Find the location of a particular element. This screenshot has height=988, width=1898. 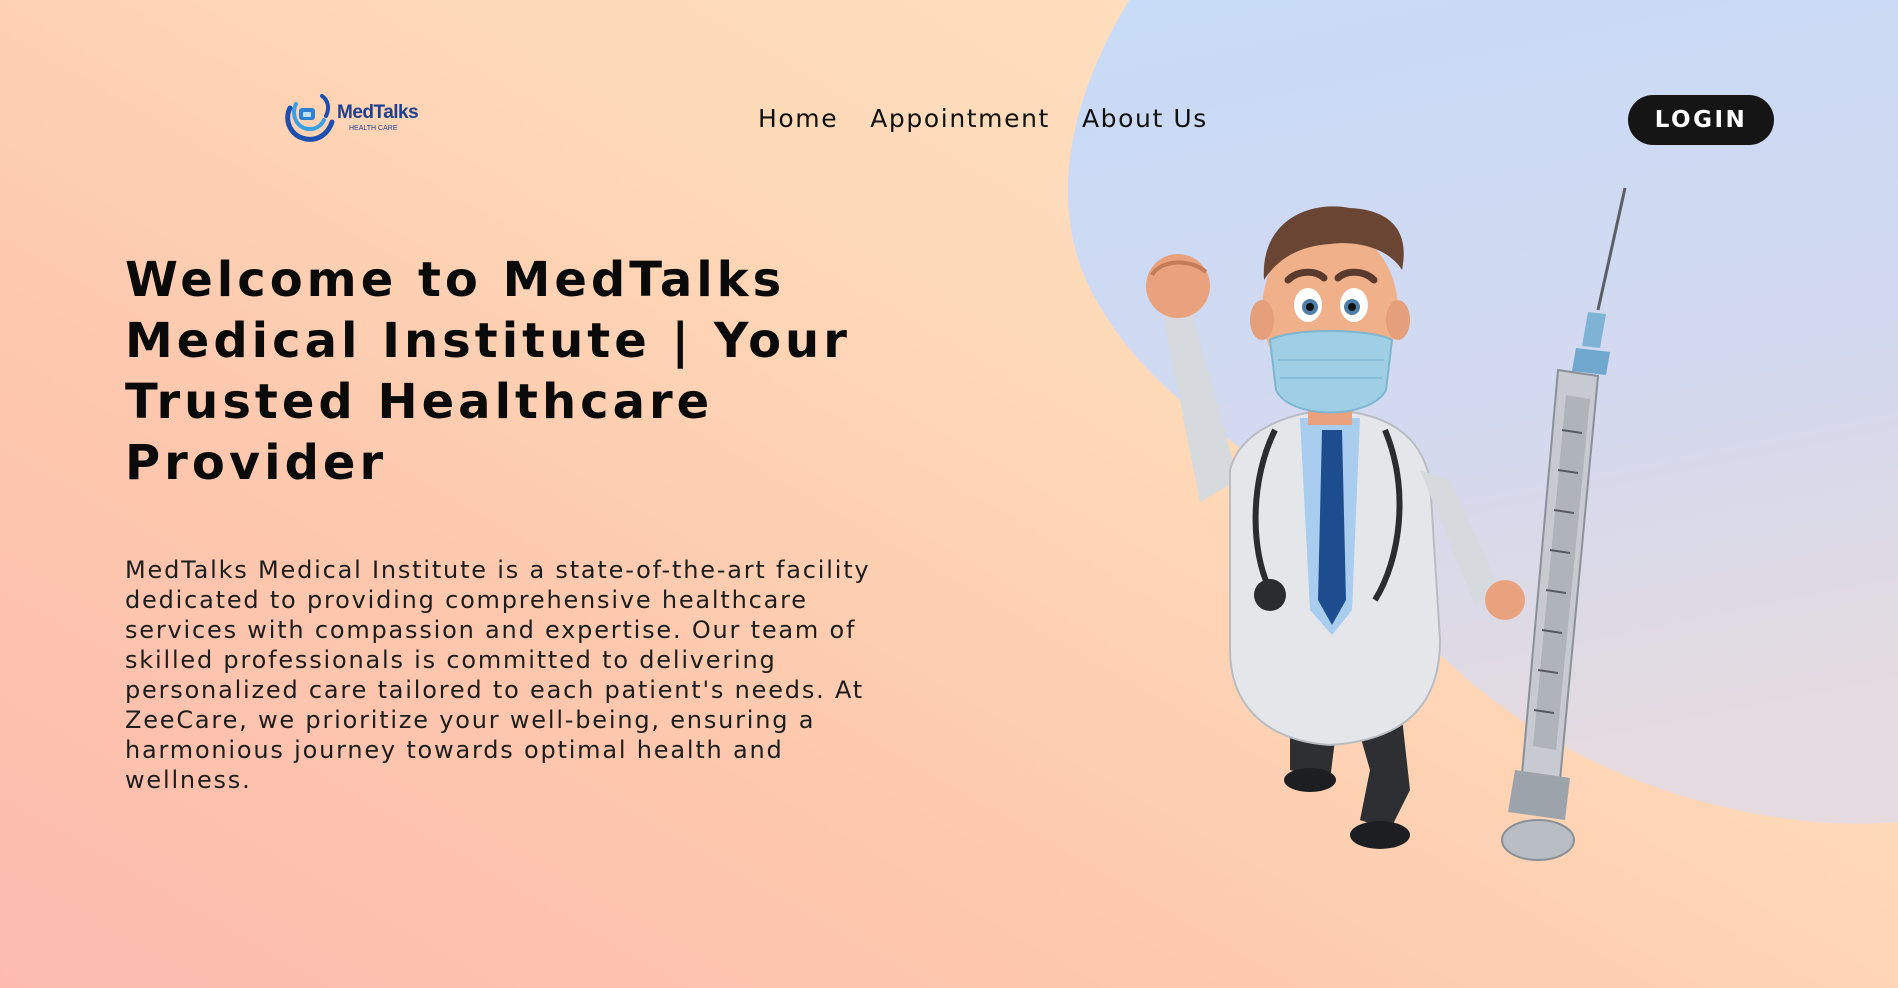

brand-name: MedTalks is located at coordinates (378, 112).